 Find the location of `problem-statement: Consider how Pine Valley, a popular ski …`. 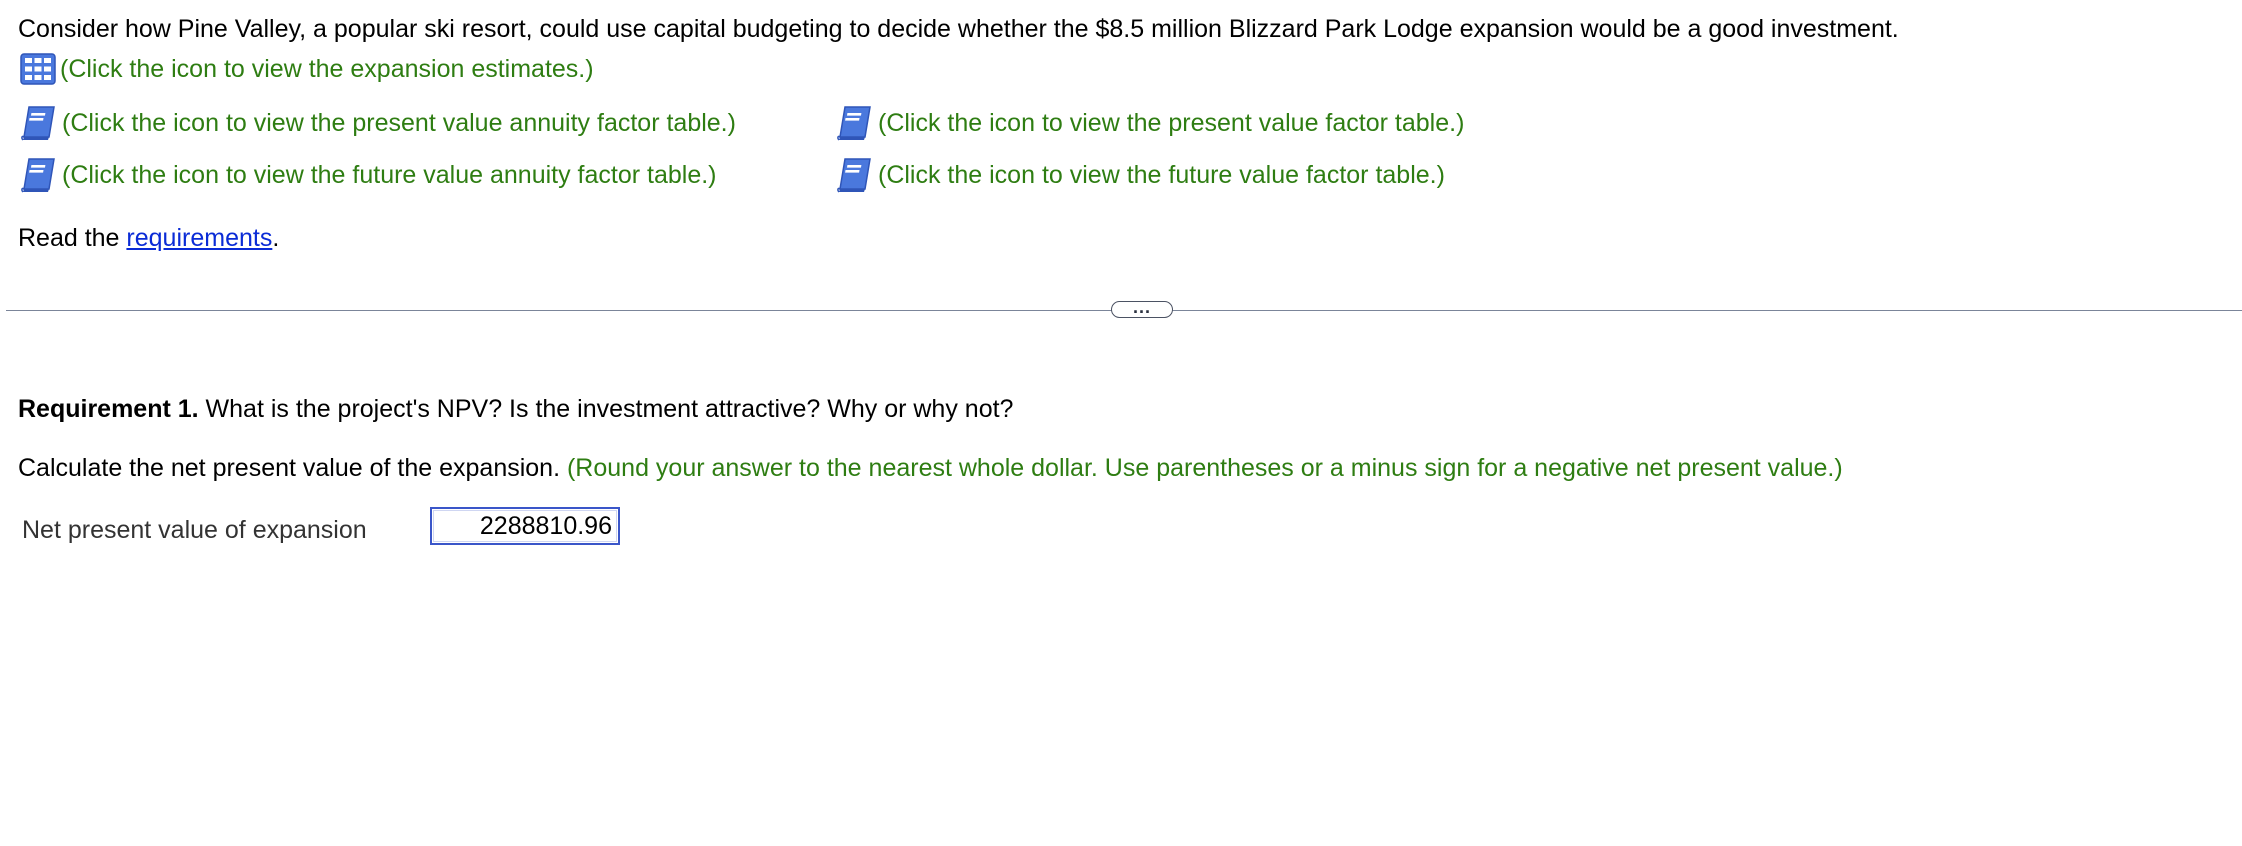

problem-statement: Consider how Pine Valley, a popular ski … is located at coordinates (958, 29).